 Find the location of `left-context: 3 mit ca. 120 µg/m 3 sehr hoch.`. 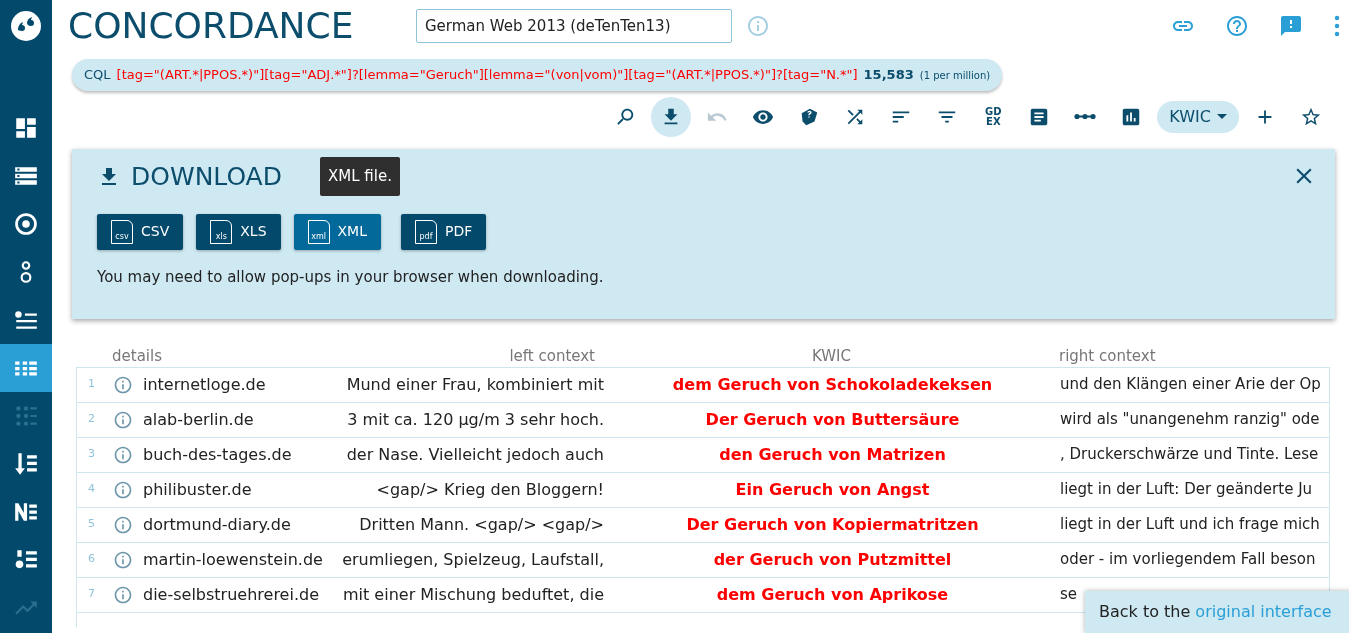

left-context: 3 mit ca. 120 µg/m 3 sehr hoch. is located at coordinates (475, 419).